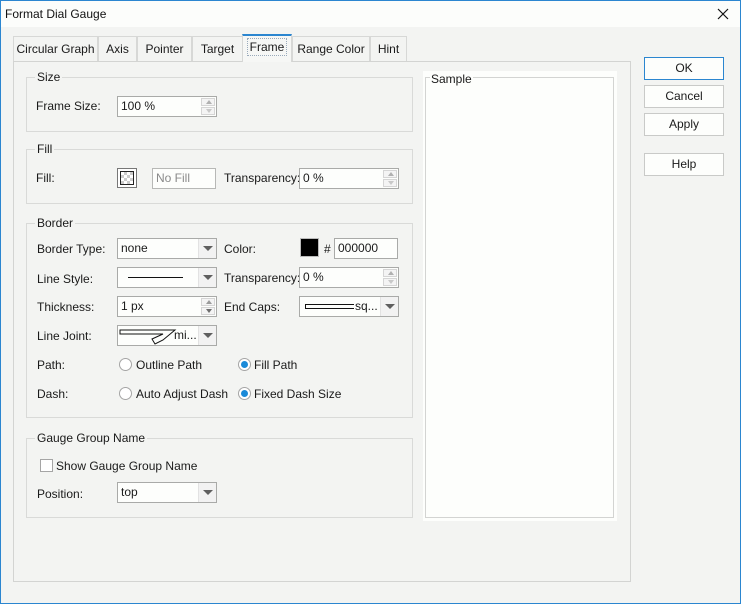 The width and height of the screenshot is (741, 604). Describe the element at coordinates (53, 394) in the screenshot. I see `dash-label: Dash:` at that location.